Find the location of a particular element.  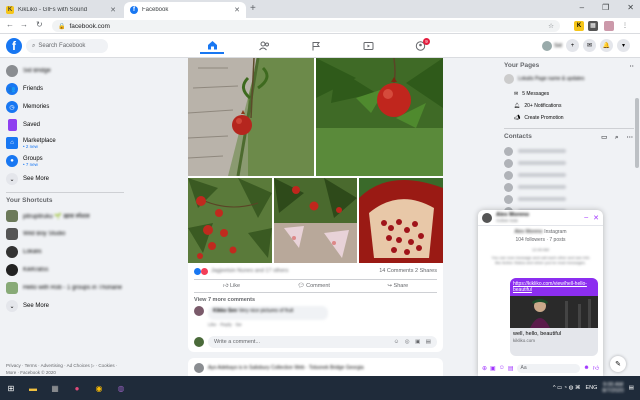

image-icon: ▣ is located at coordinates (493, 368).